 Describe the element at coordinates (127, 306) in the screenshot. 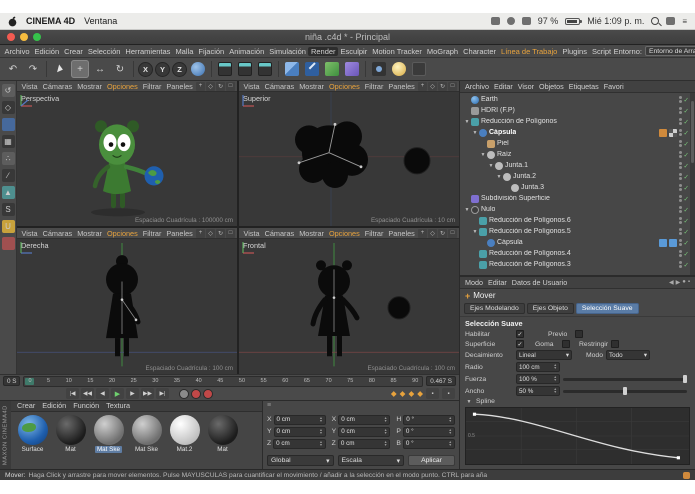

I see `viewport-derecha-canvas: Derecha Espaciado Cuadrícula: 100 cm` at that location.